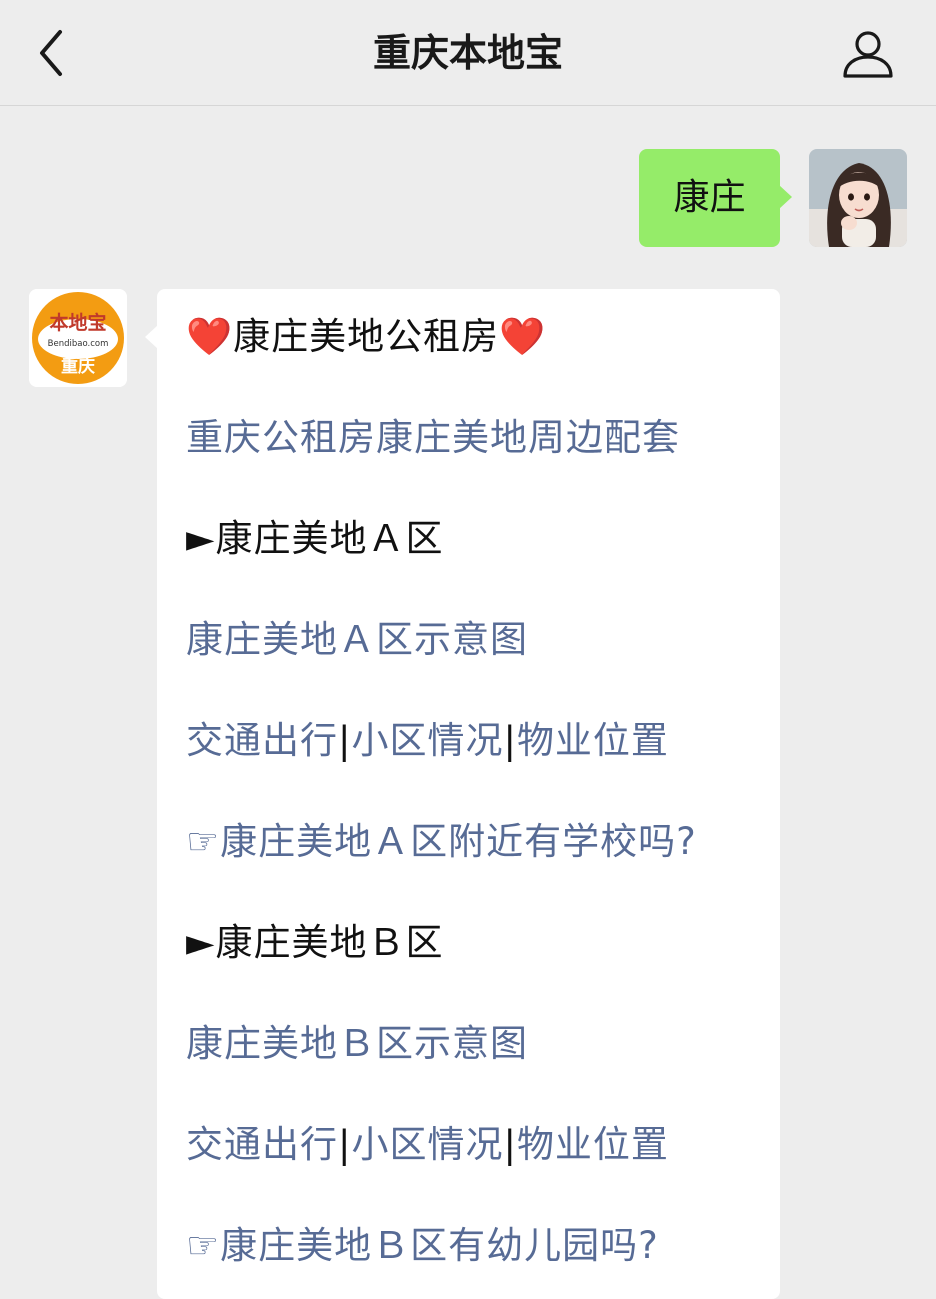 This screenshot has height=1299, width=936. I want to click on girl-avatar-image, so click(858, 198).